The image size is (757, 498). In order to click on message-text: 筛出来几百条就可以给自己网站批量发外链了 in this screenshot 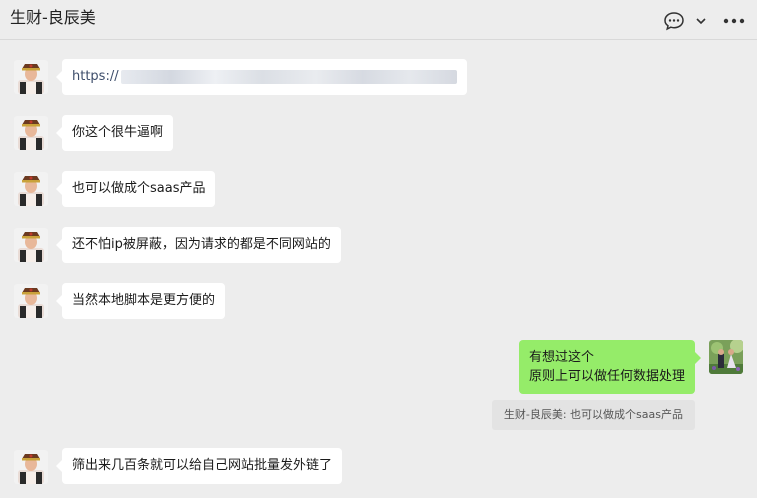, I will do `click(202, 465)`.